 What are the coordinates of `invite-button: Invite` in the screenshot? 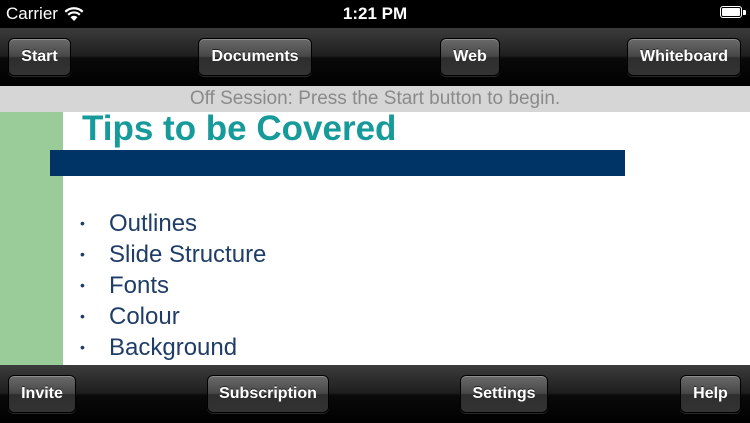 It's located at (42, 394).